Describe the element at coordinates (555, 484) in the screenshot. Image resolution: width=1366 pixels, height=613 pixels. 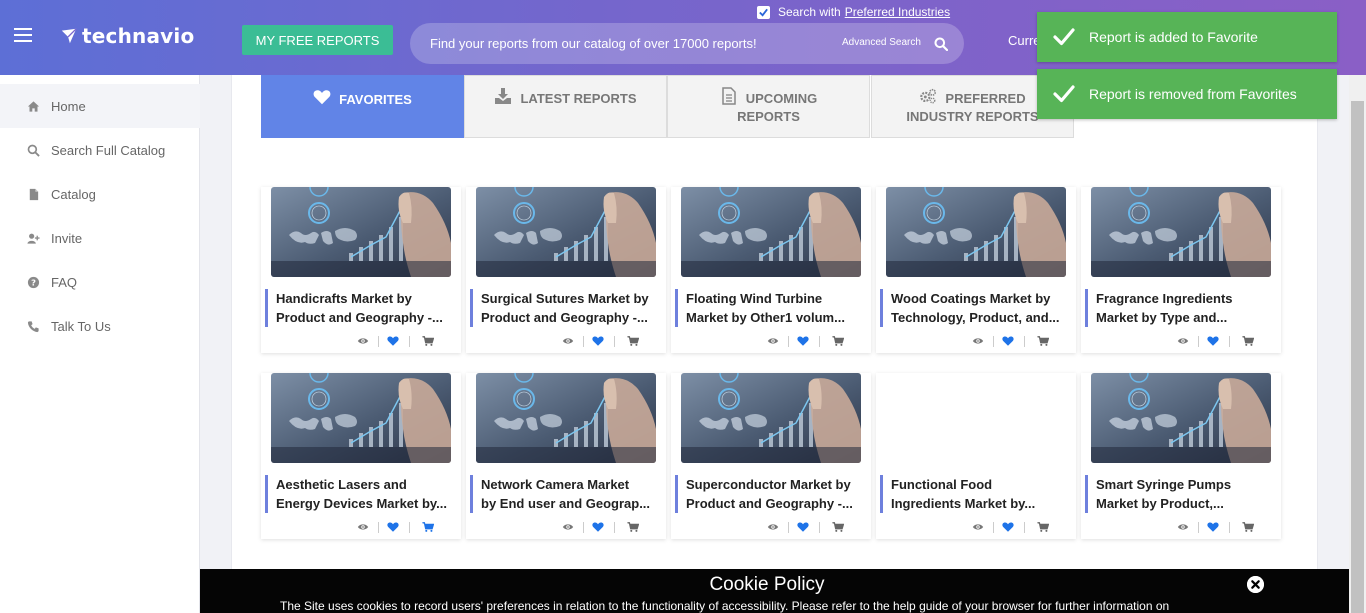
I see `report-title-line1: Network Camera Market` at that location.